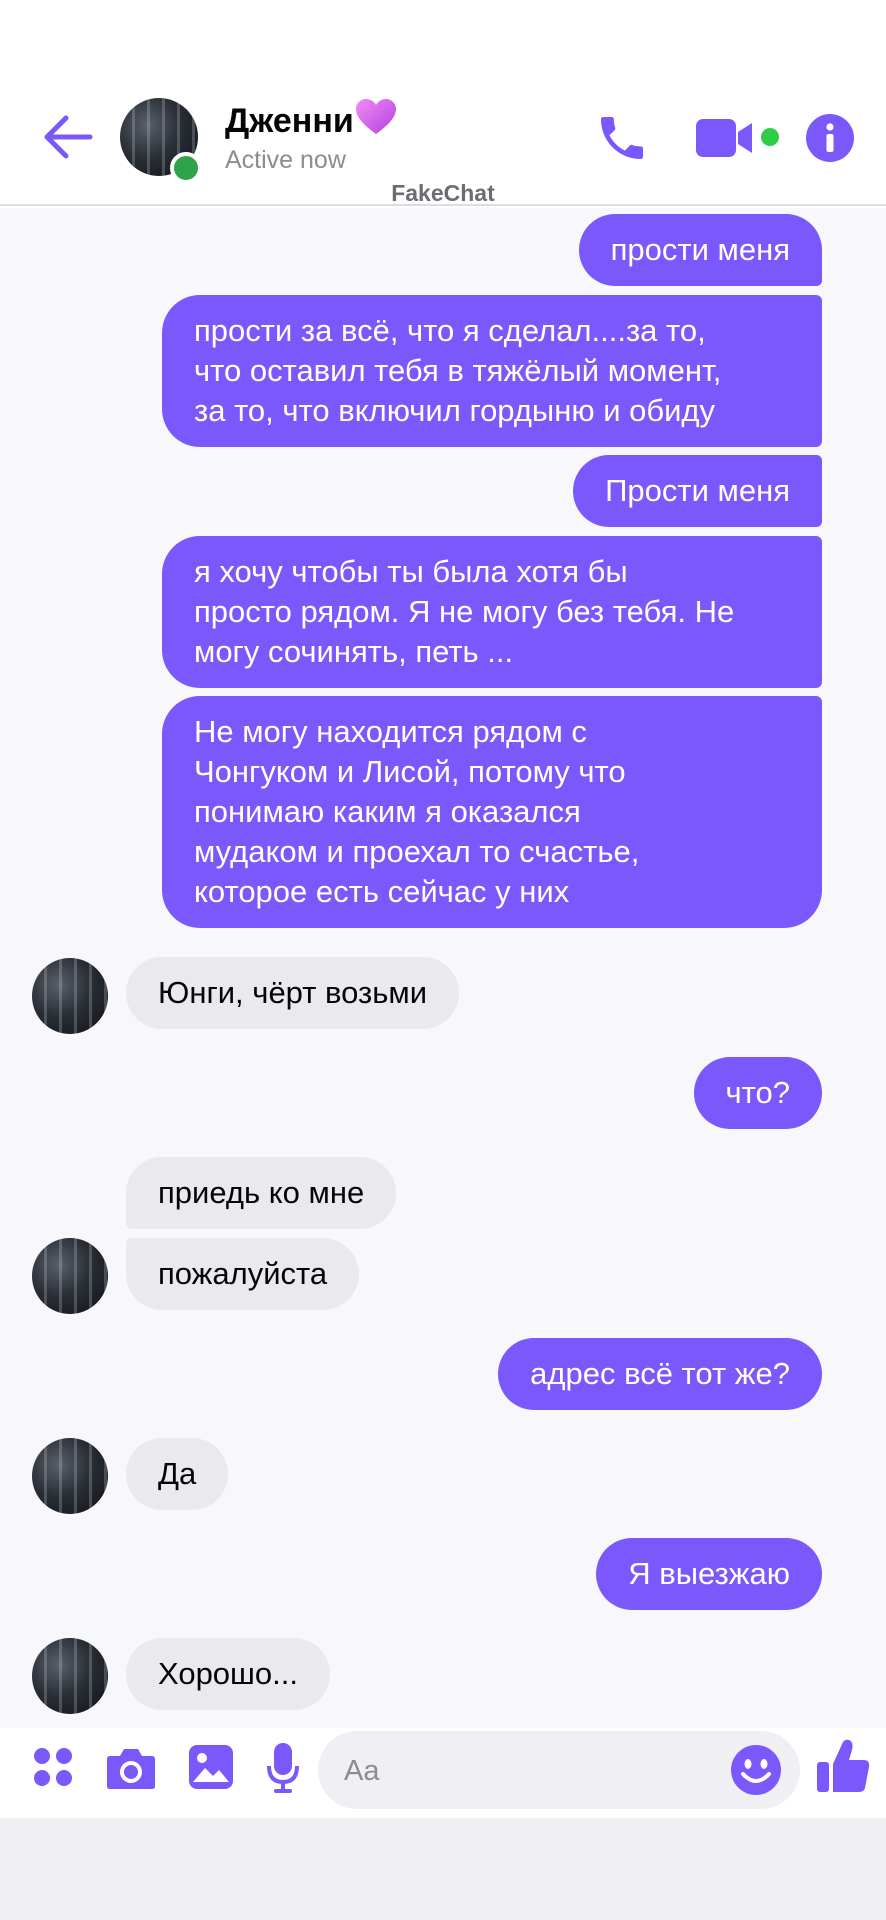 Image resolution: width=886 pixels, height=1920 pixels. What do you see at coordinates (830, 138) in the screenshot?
I see `info-icon` at bounding box center [830, 138].